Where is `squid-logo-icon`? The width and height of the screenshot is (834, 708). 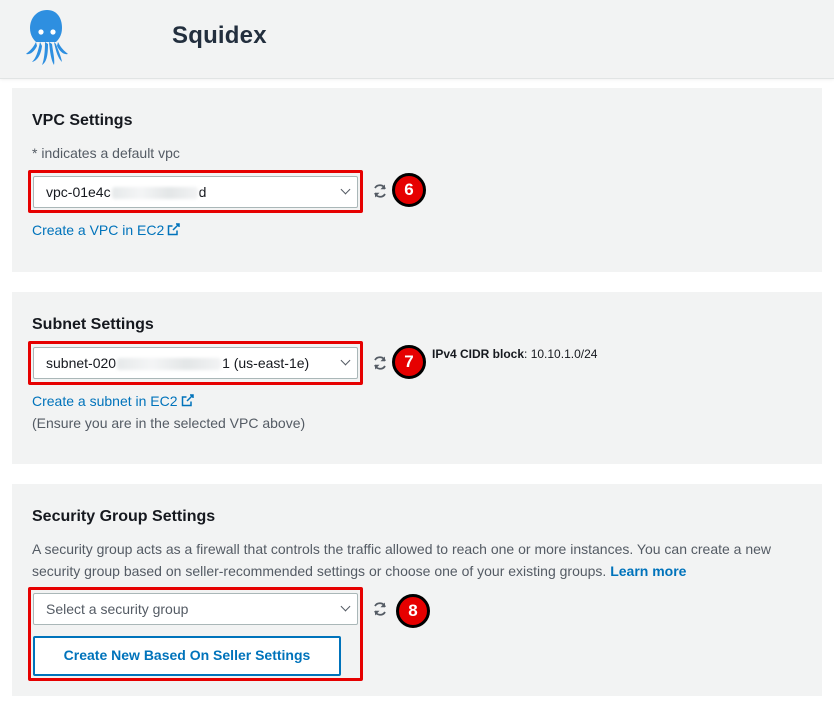 squid-logo-icon is located at coordinates (47, 37).